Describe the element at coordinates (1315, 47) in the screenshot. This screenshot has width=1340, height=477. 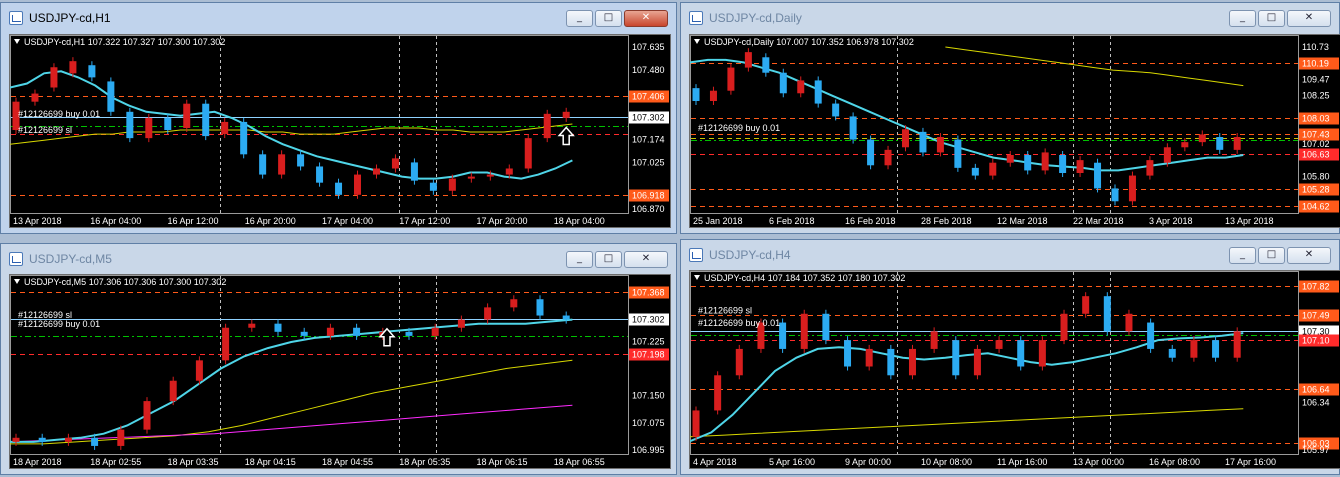
I see `price-axis-label: 110.73` at that location.